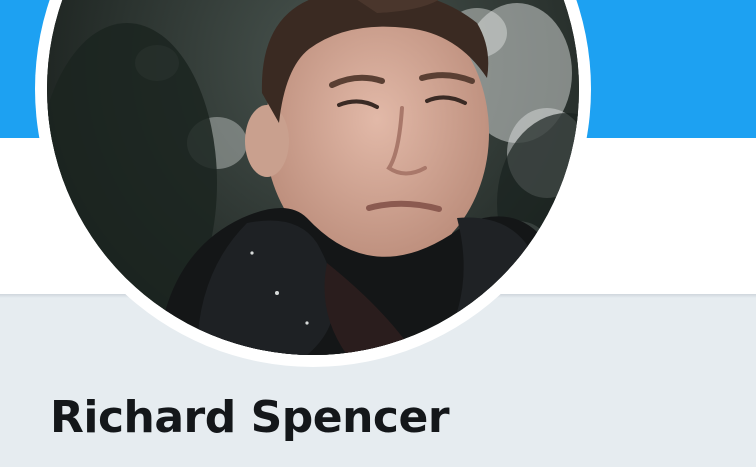 The image size is (756, 467). I want to click on profile-display-name: Richard Spencer, so click(250, 417).